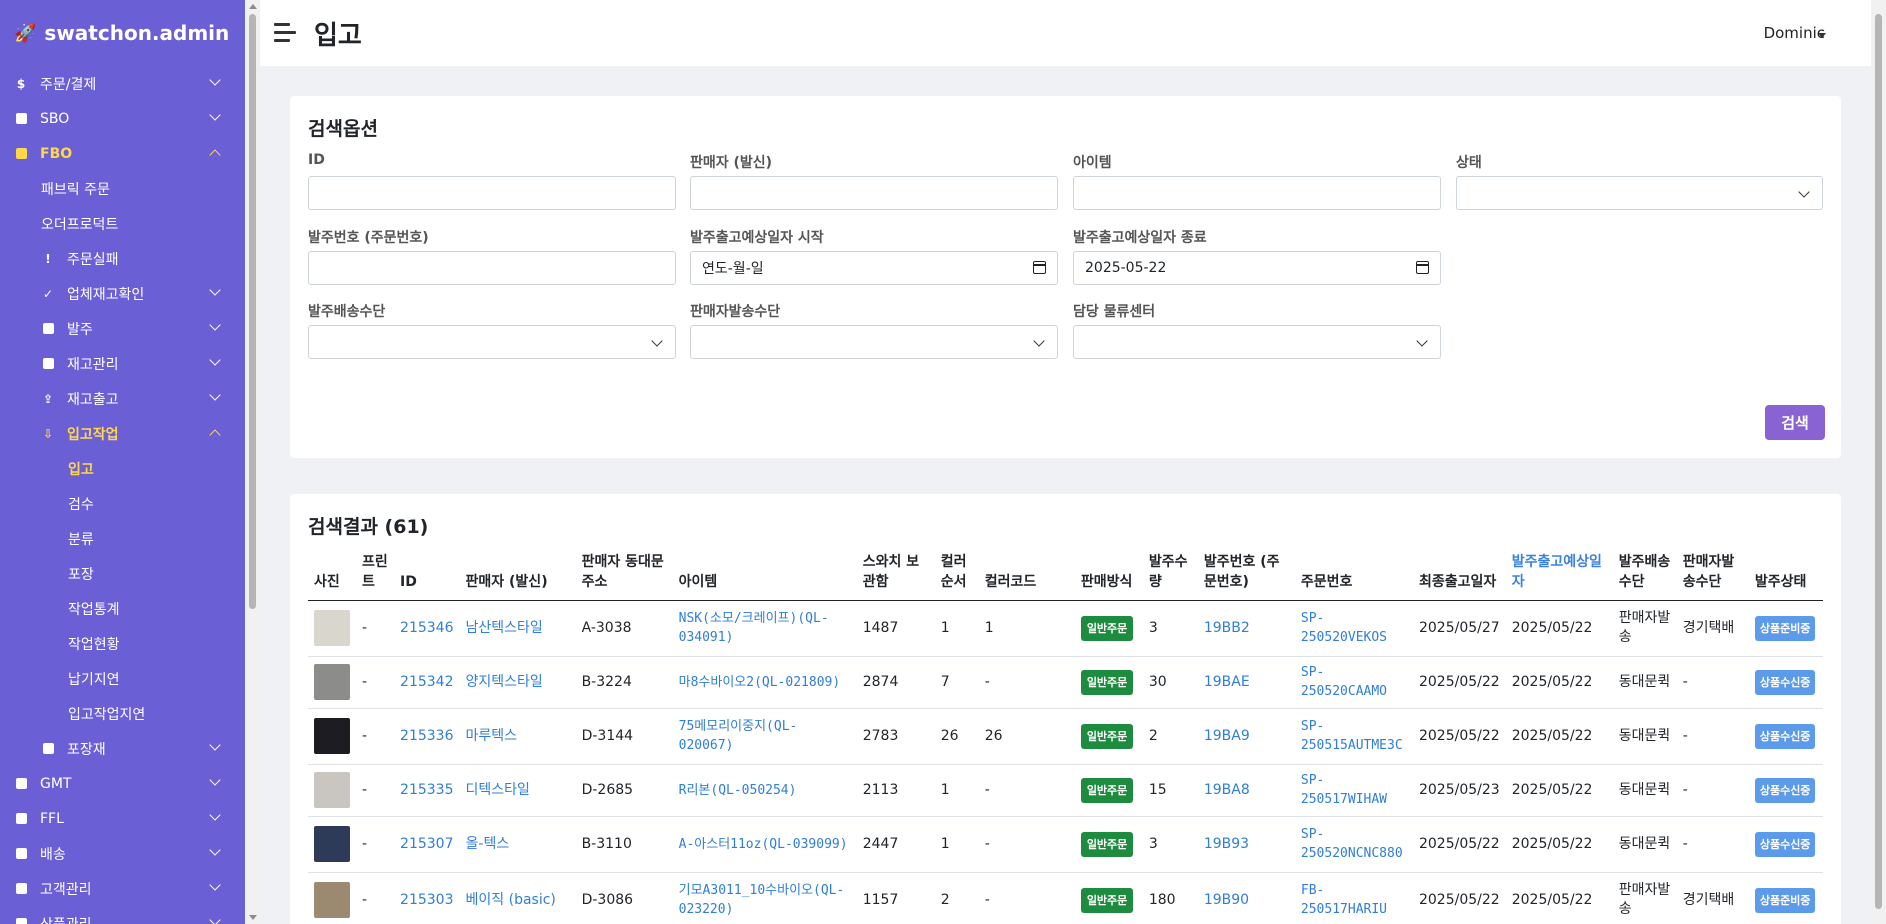 The width and height of the screenshot is (1886, 924). I want to click on item-value: NSK(소모/크레이프)(QL-034091), so click(754, 628).